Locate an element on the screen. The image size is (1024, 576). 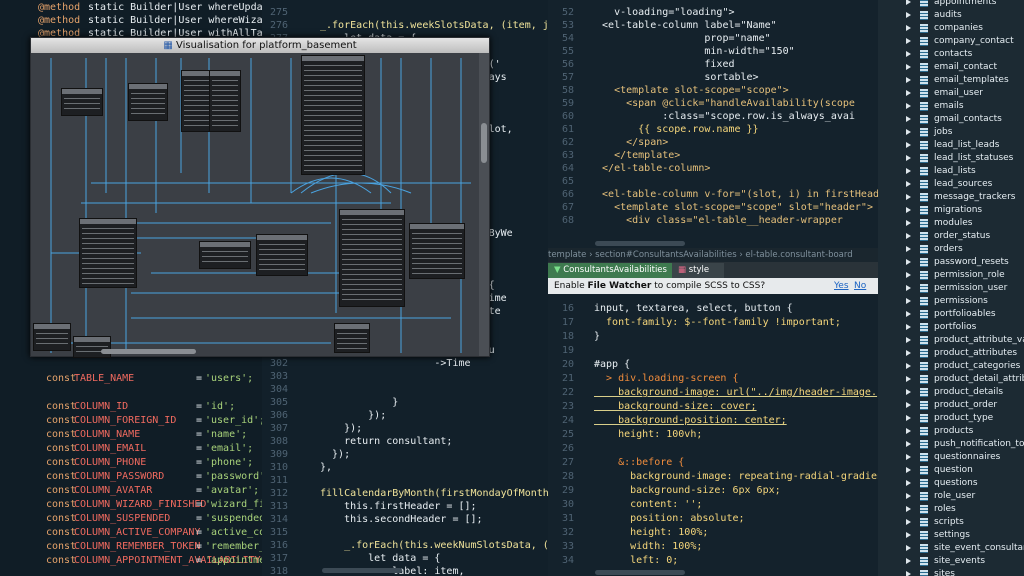
line-number: 22 is located at coordinates (567, 392).